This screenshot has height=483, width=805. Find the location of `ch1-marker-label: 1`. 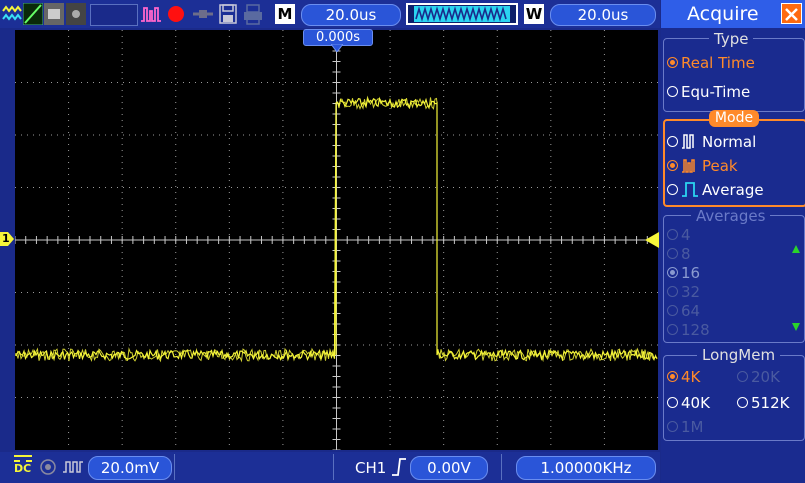

ch1-marker-label: 1 is located at coordinates (6, 238).